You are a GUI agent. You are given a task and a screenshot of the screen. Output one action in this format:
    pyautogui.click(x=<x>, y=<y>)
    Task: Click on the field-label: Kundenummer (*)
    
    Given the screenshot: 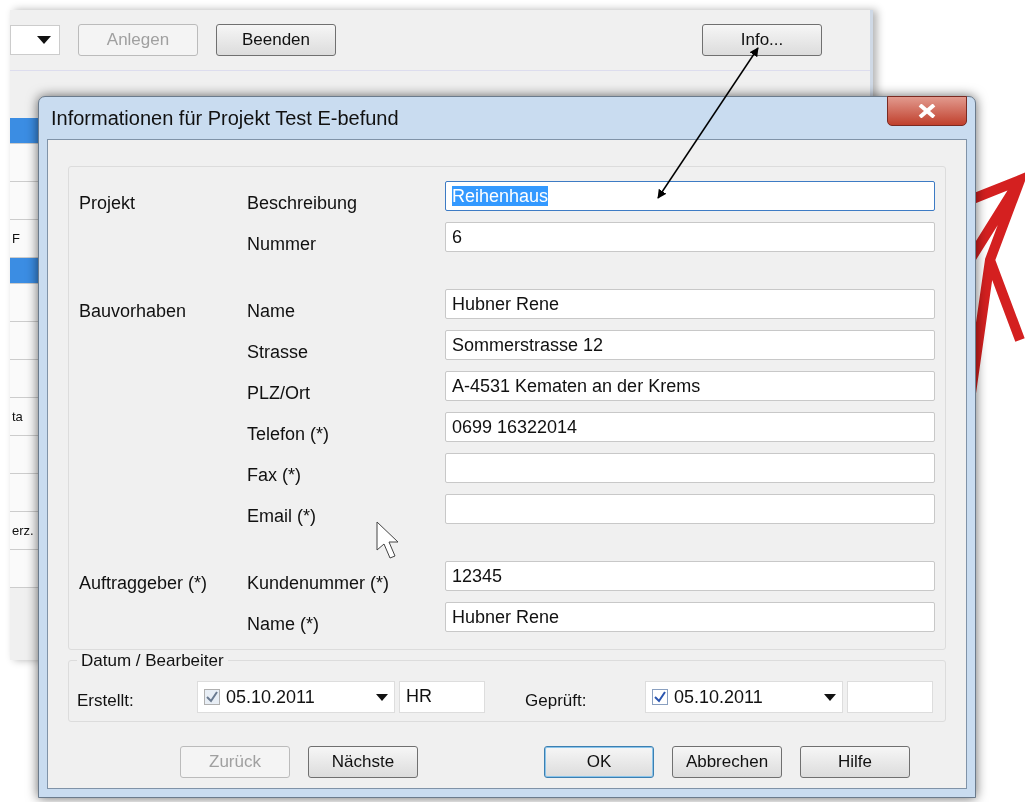 What is the action you would take?
    pyautogui.click(x=319, y=583)
    